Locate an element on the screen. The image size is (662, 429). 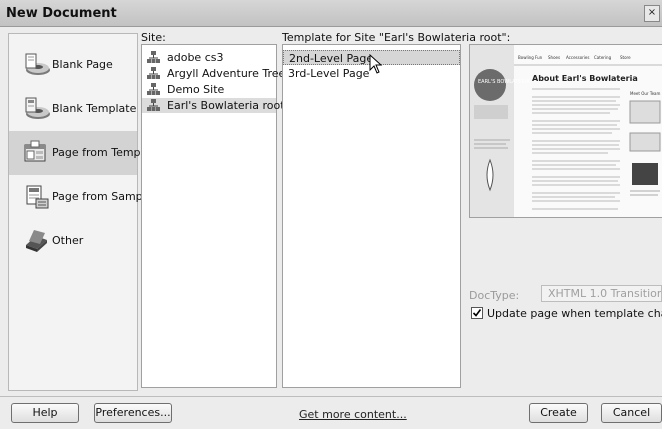
preview-nav-item: Shoes is located at coordinates (554, 57).